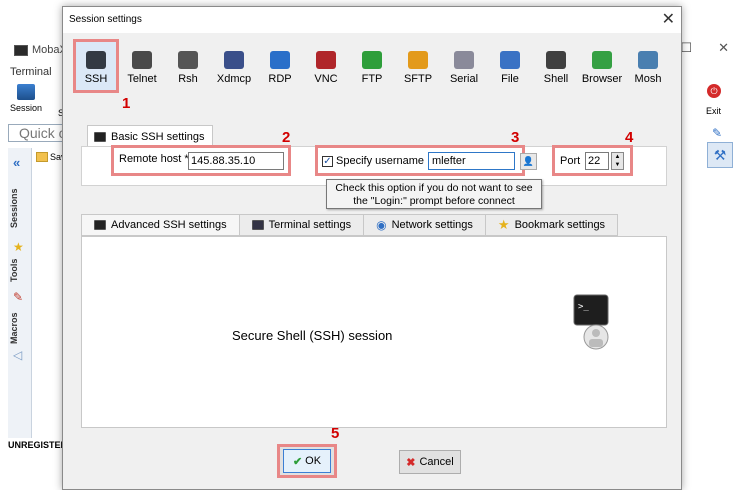  What do you see at coordinates (280, 66) in the screenshot?
I see `protocol-rdp: RDP` at bounding box center [280, 66].